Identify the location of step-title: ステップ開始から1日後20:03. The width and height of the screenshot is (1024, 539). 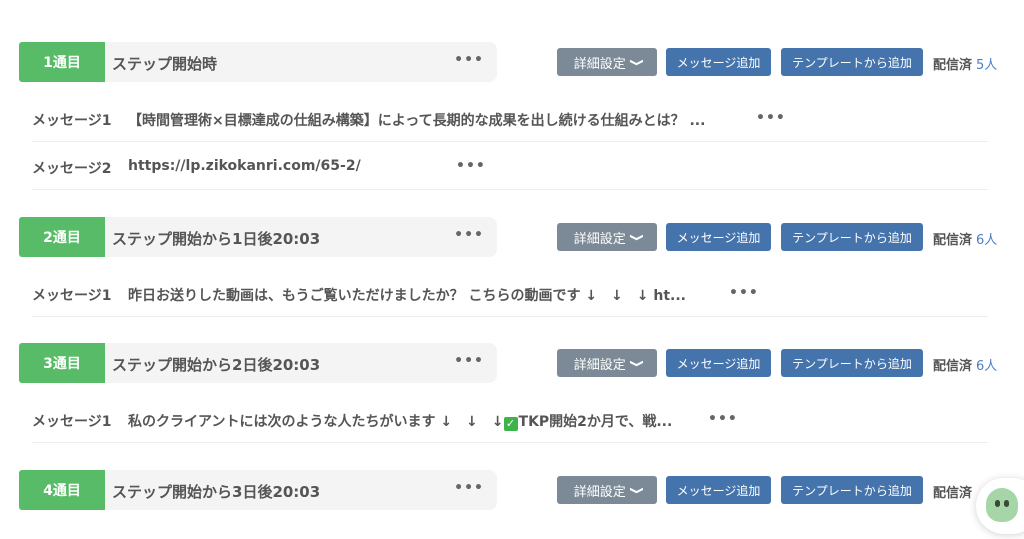
(216, 239).